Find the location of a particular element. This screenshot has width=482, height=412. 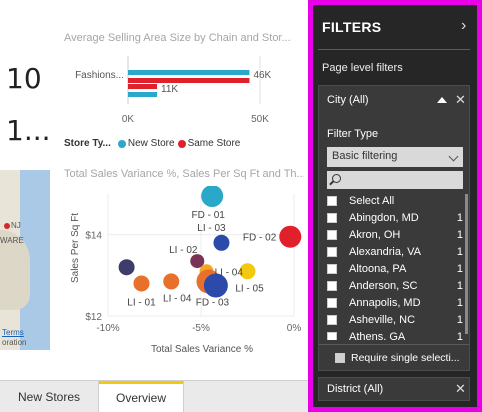

city-list-item: Annapolis, MD 1 is located at coordinates (395, 303).